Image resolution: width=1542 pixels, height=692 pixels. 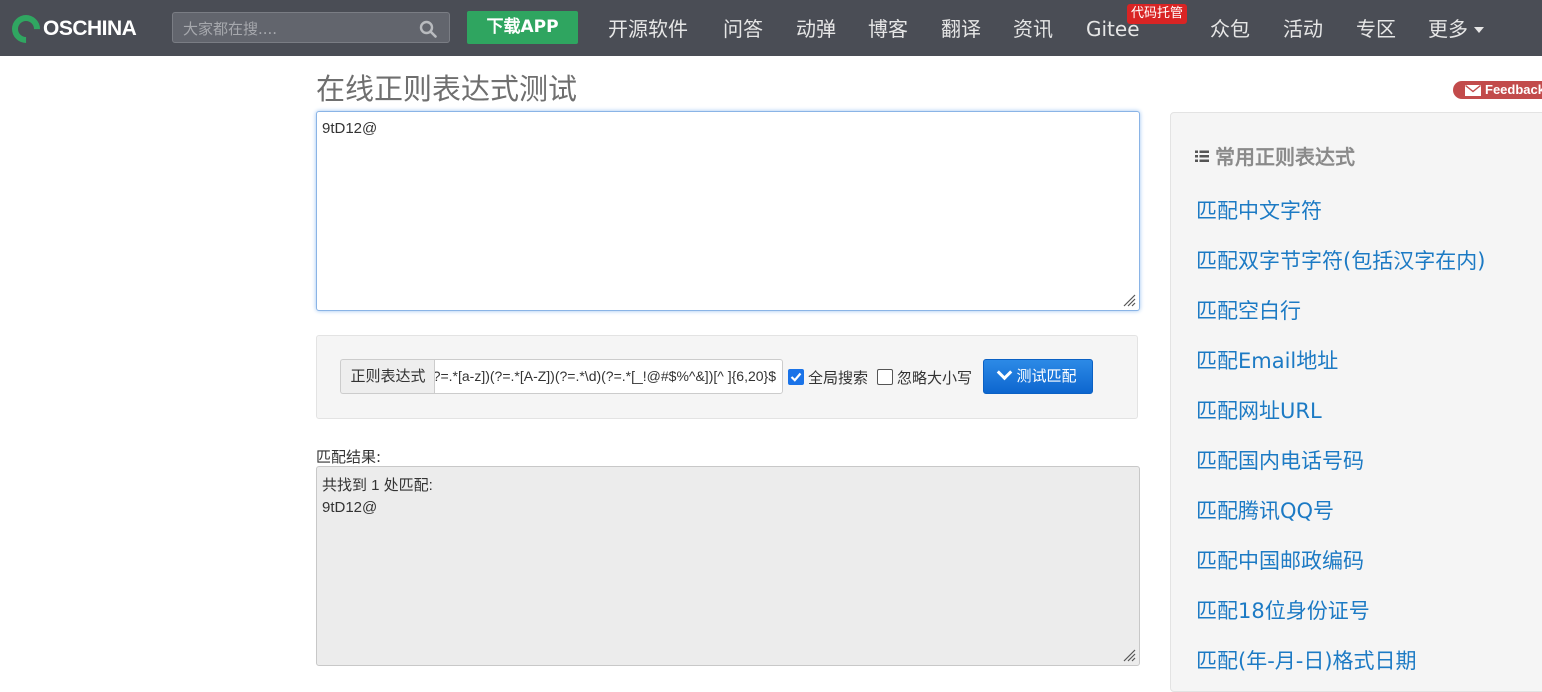 I want to click on sidebar-link-qq: 匹配腾讯QQ号, so click(x=1265, y=510).